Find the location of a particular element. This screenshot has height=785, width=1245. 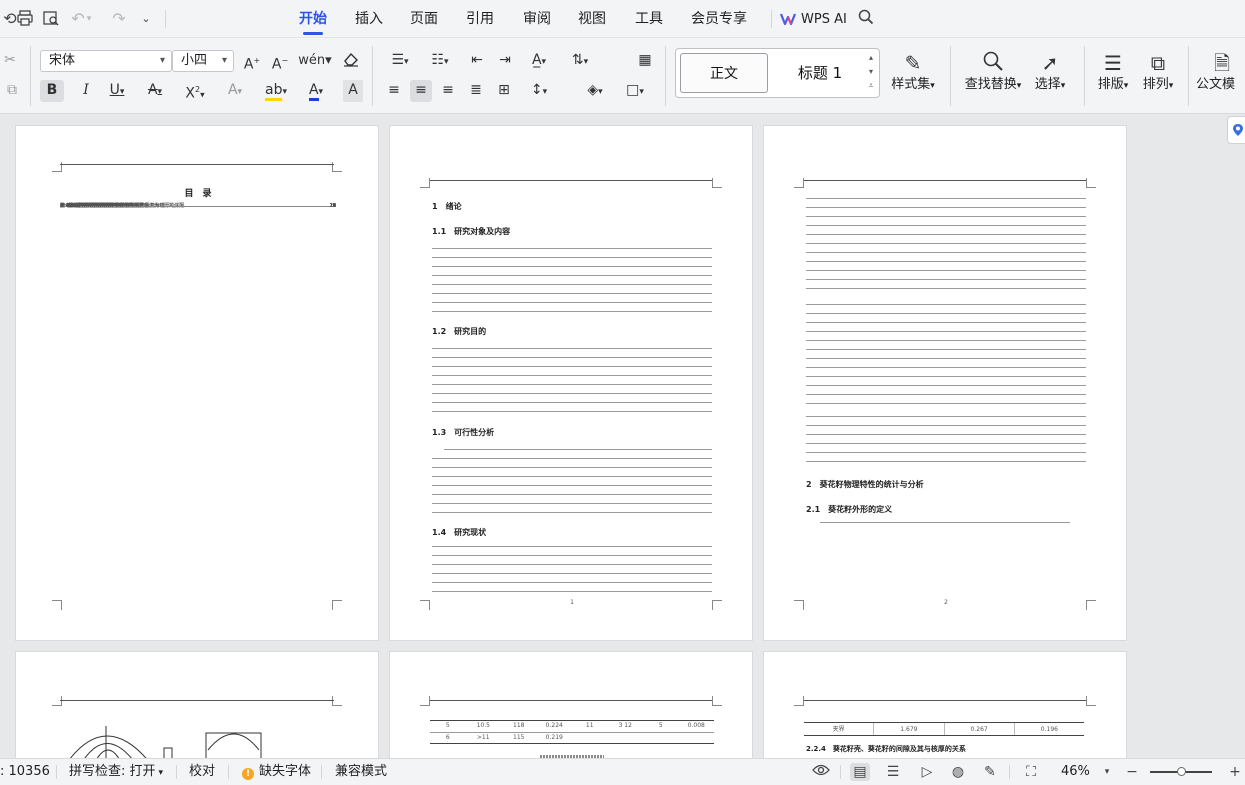

zoom-out-icon: − is located at coordinates (1132, 772).